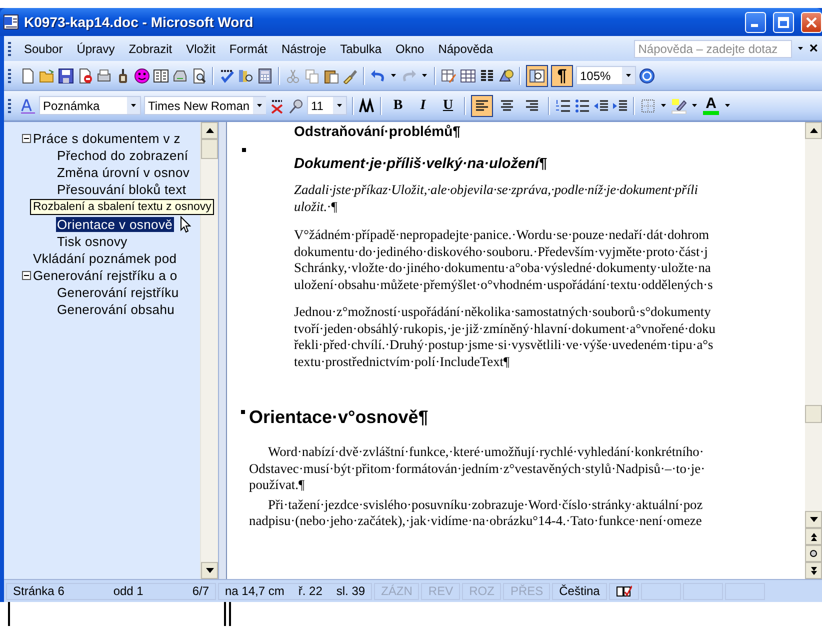  I want to click on font-color-button: A, so click(711, 105).